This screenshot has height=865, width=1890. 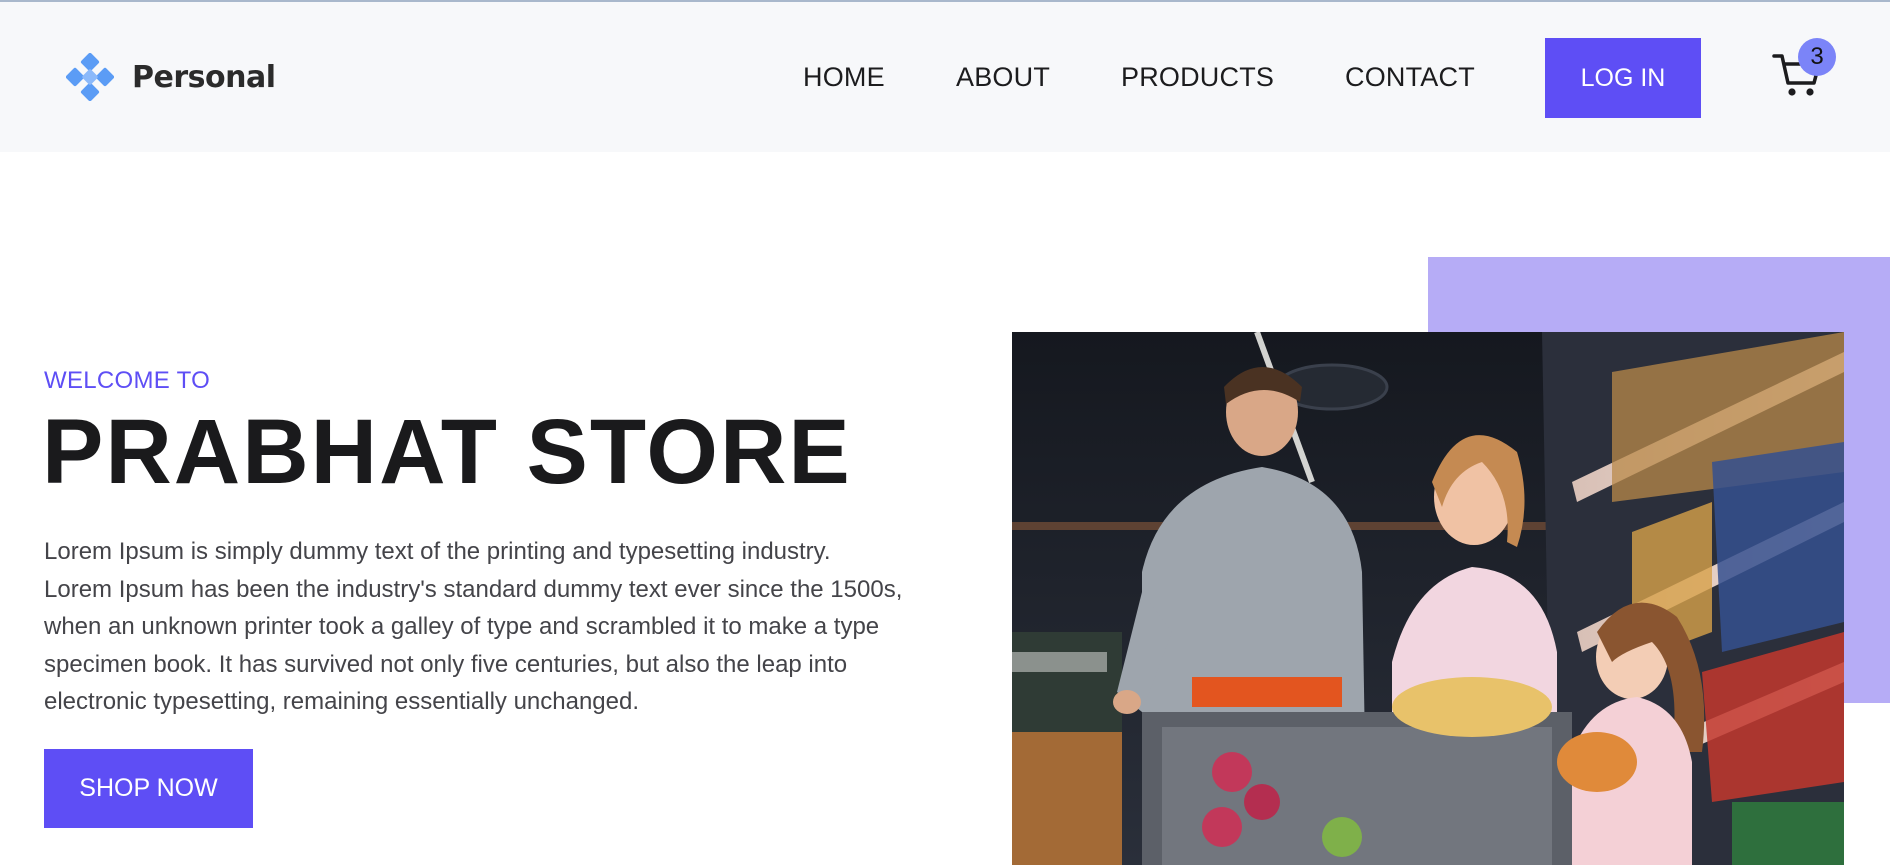 What do you see at coordinates (1410, 77) in the screenshot?
I see `nav-contact: CONTACT` at bounding box center [1410, 77].